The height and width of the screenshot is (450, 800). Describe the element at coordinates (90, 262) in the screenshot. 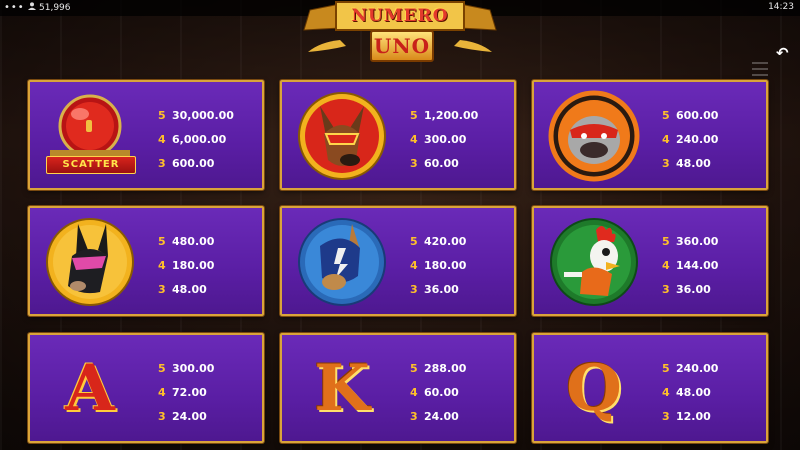

I see `doberman-pink-mask-icon` at that location.